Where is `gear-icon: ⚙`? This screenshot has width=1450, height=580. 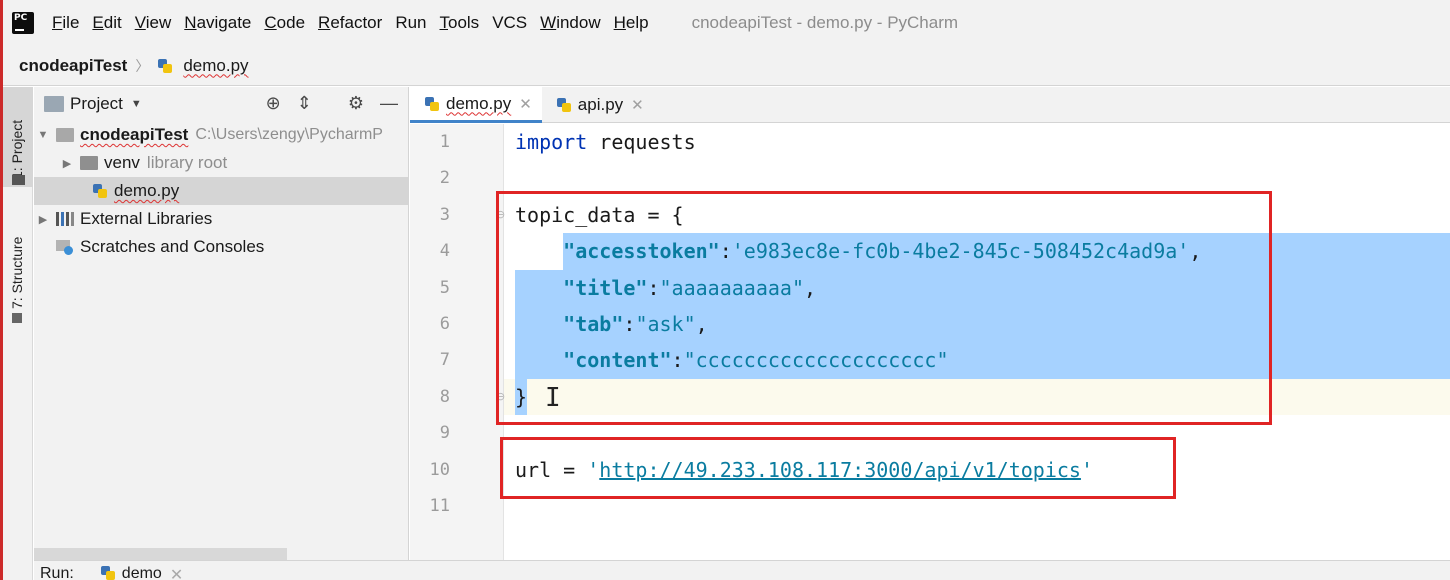
gear-icon: ⚙ is located at coordinates (356, 103).